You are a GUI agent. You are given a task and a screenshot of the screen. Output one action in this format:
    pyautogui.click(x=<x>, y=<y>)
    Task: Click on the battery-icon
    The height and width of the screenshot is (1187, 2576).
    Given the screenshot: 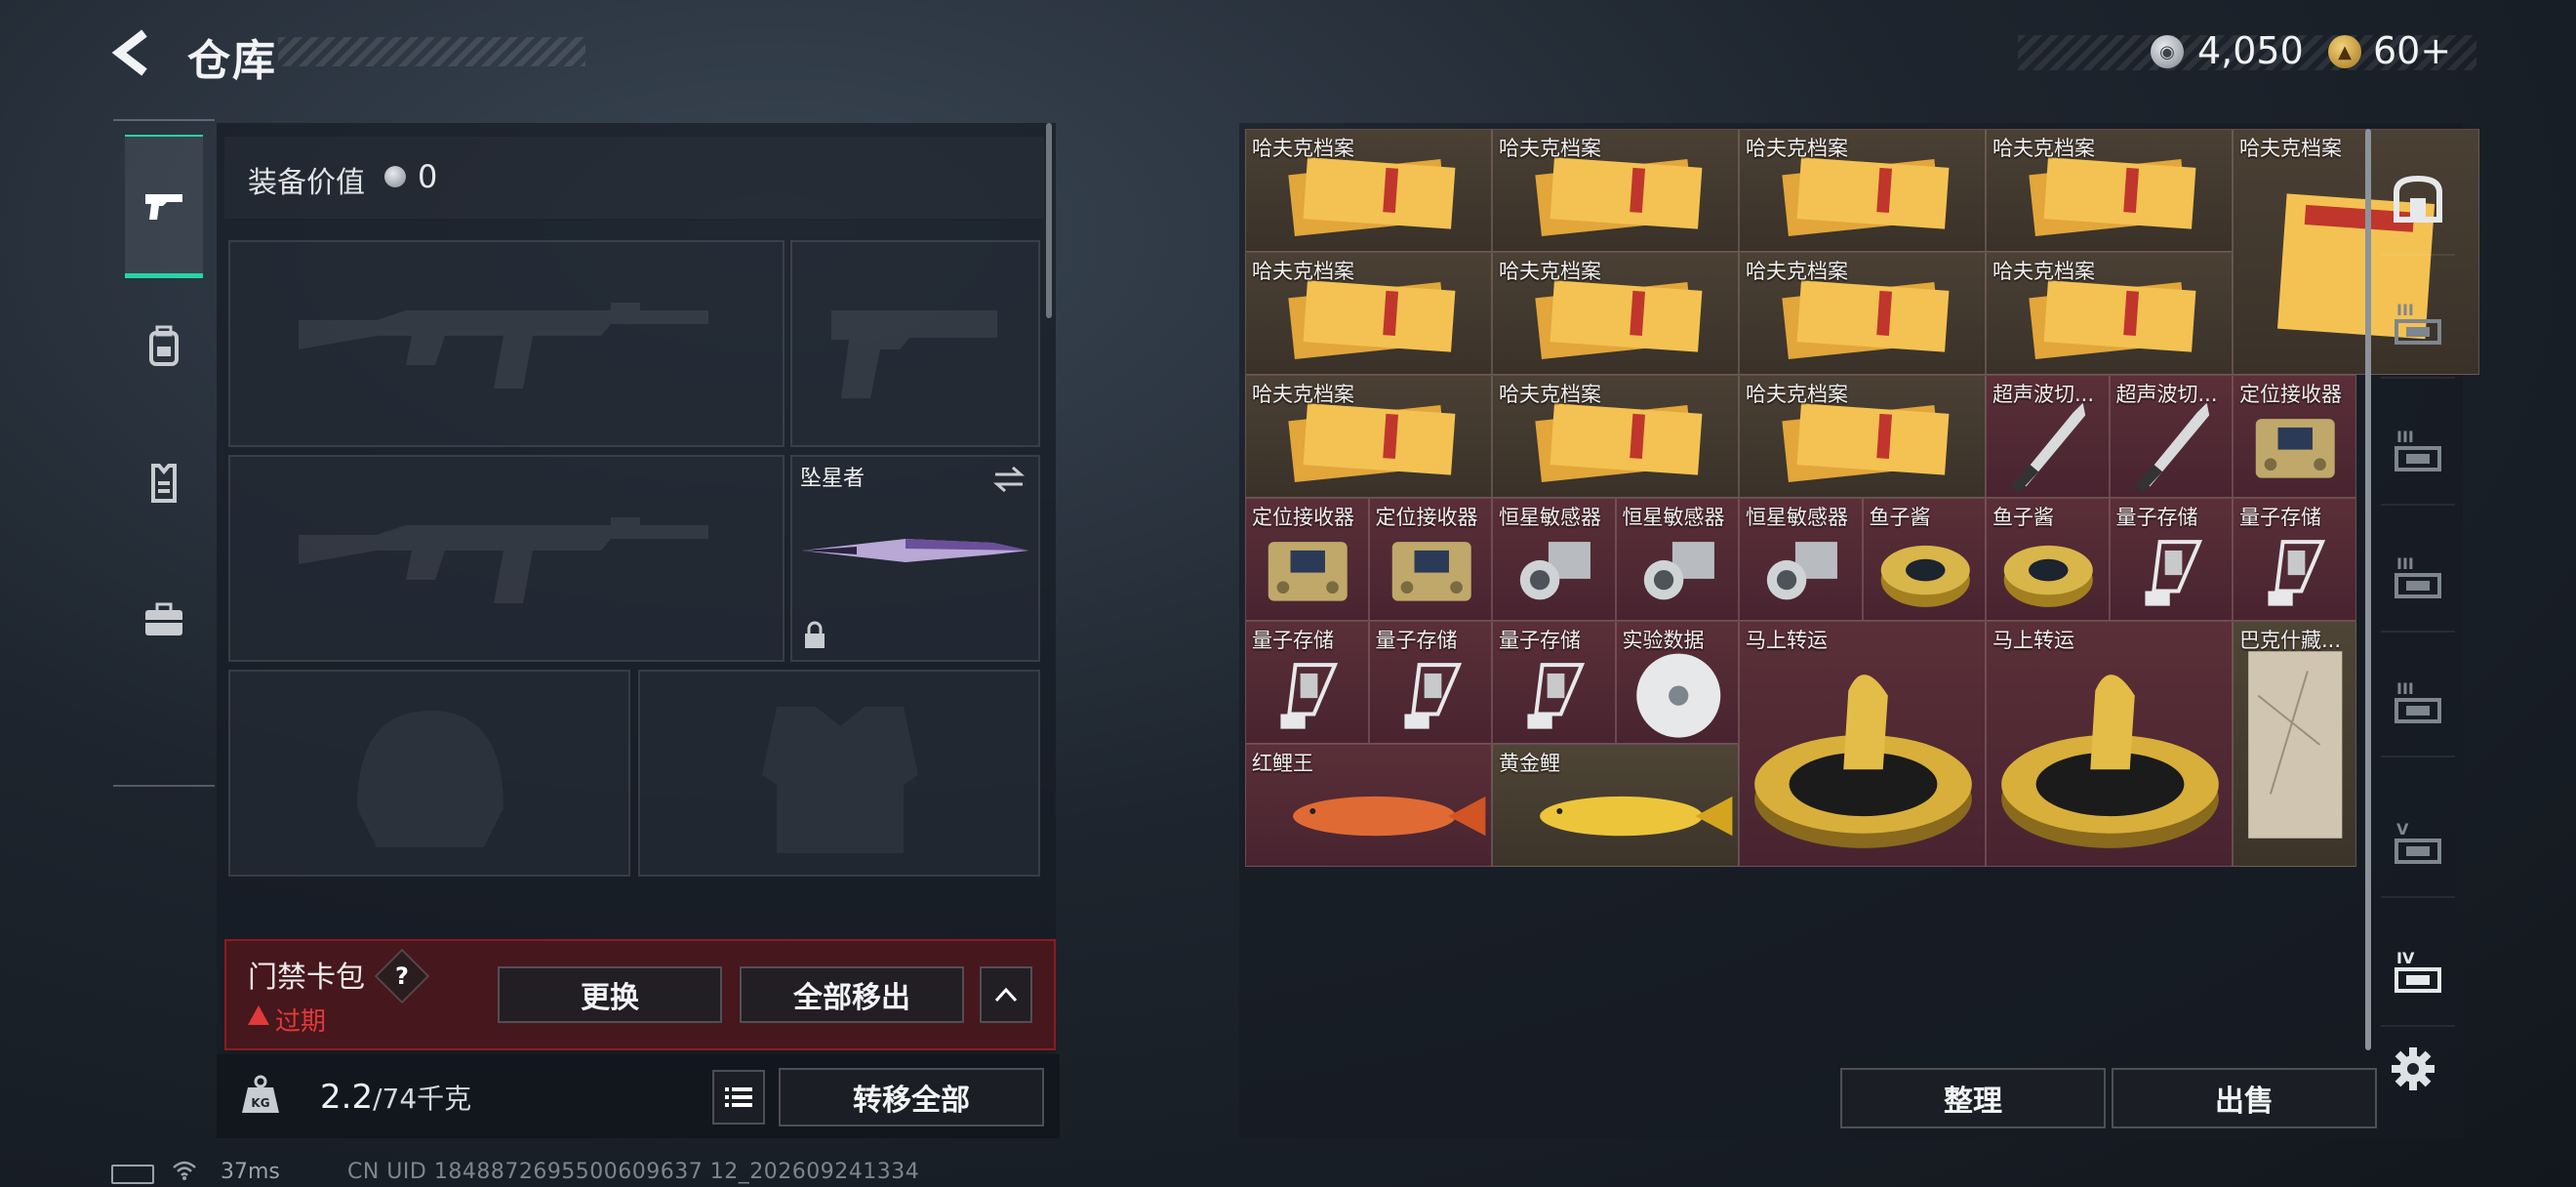 What is the action you would take?
    pyautogui.click(x=132, y=1174)
    